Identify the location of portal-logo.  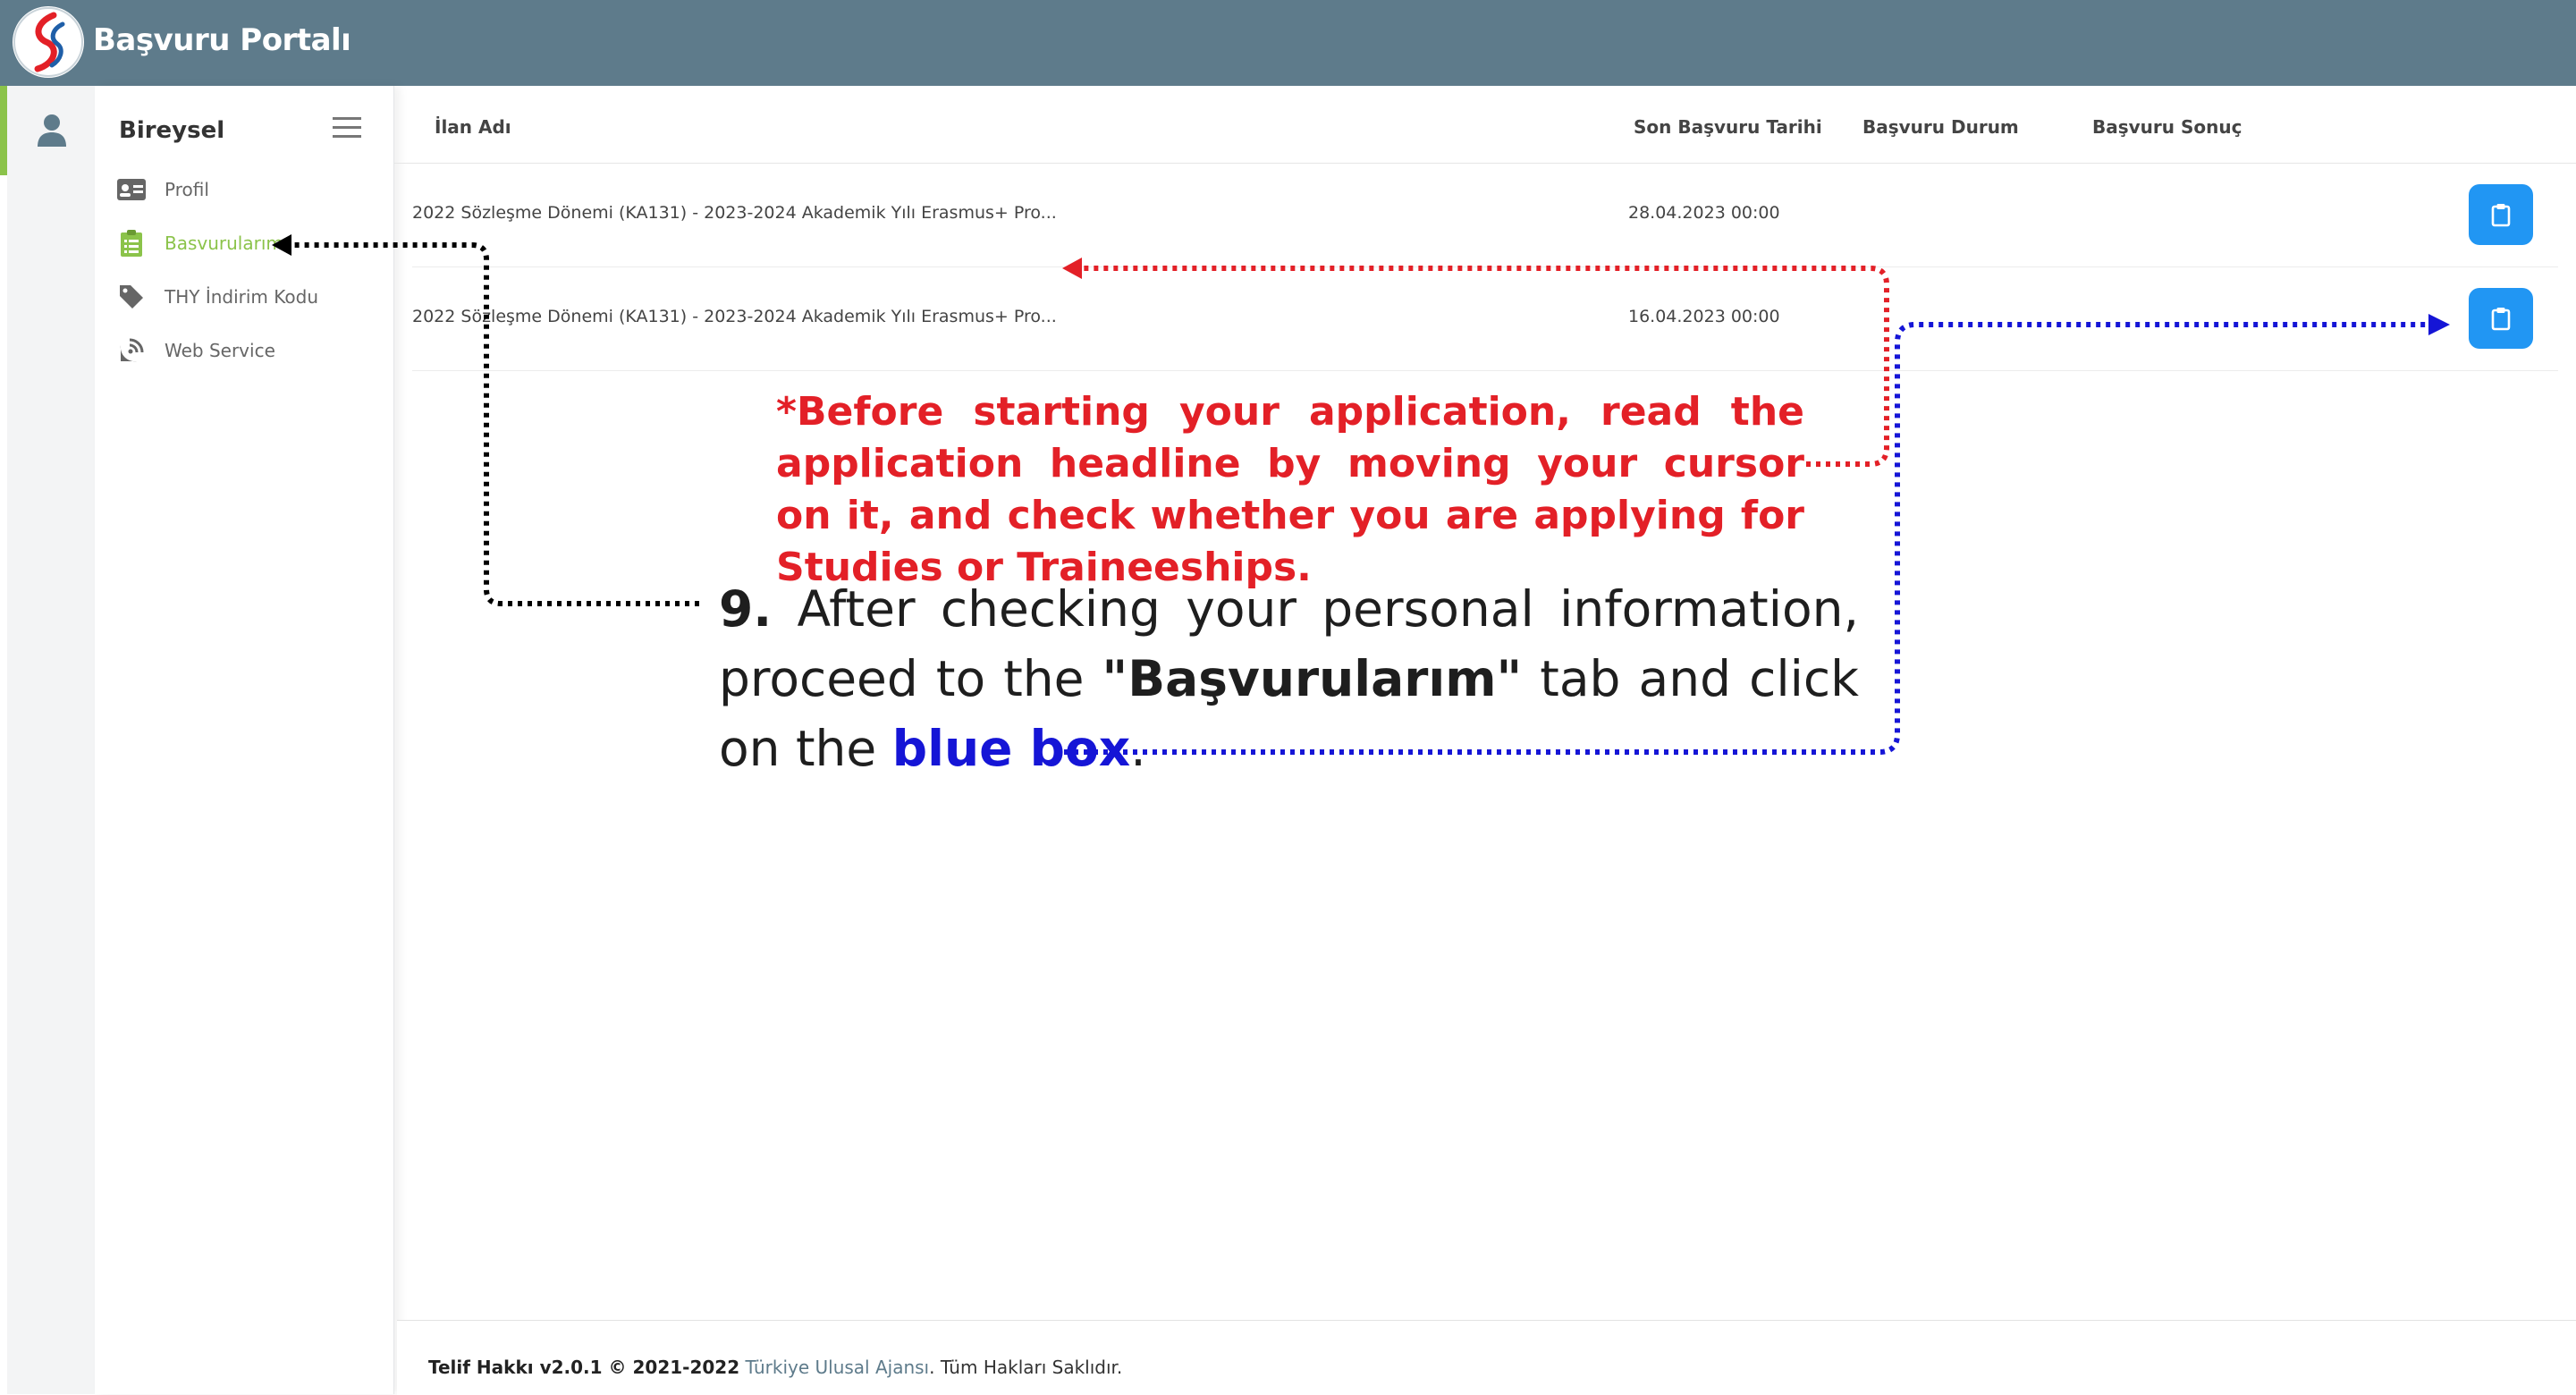
(48, 42).